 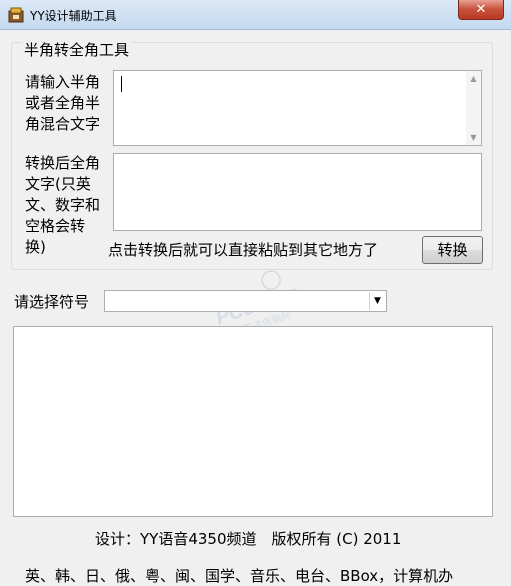 I want to click on scroll-down-icon: ▼, so click(x=473, y=137).